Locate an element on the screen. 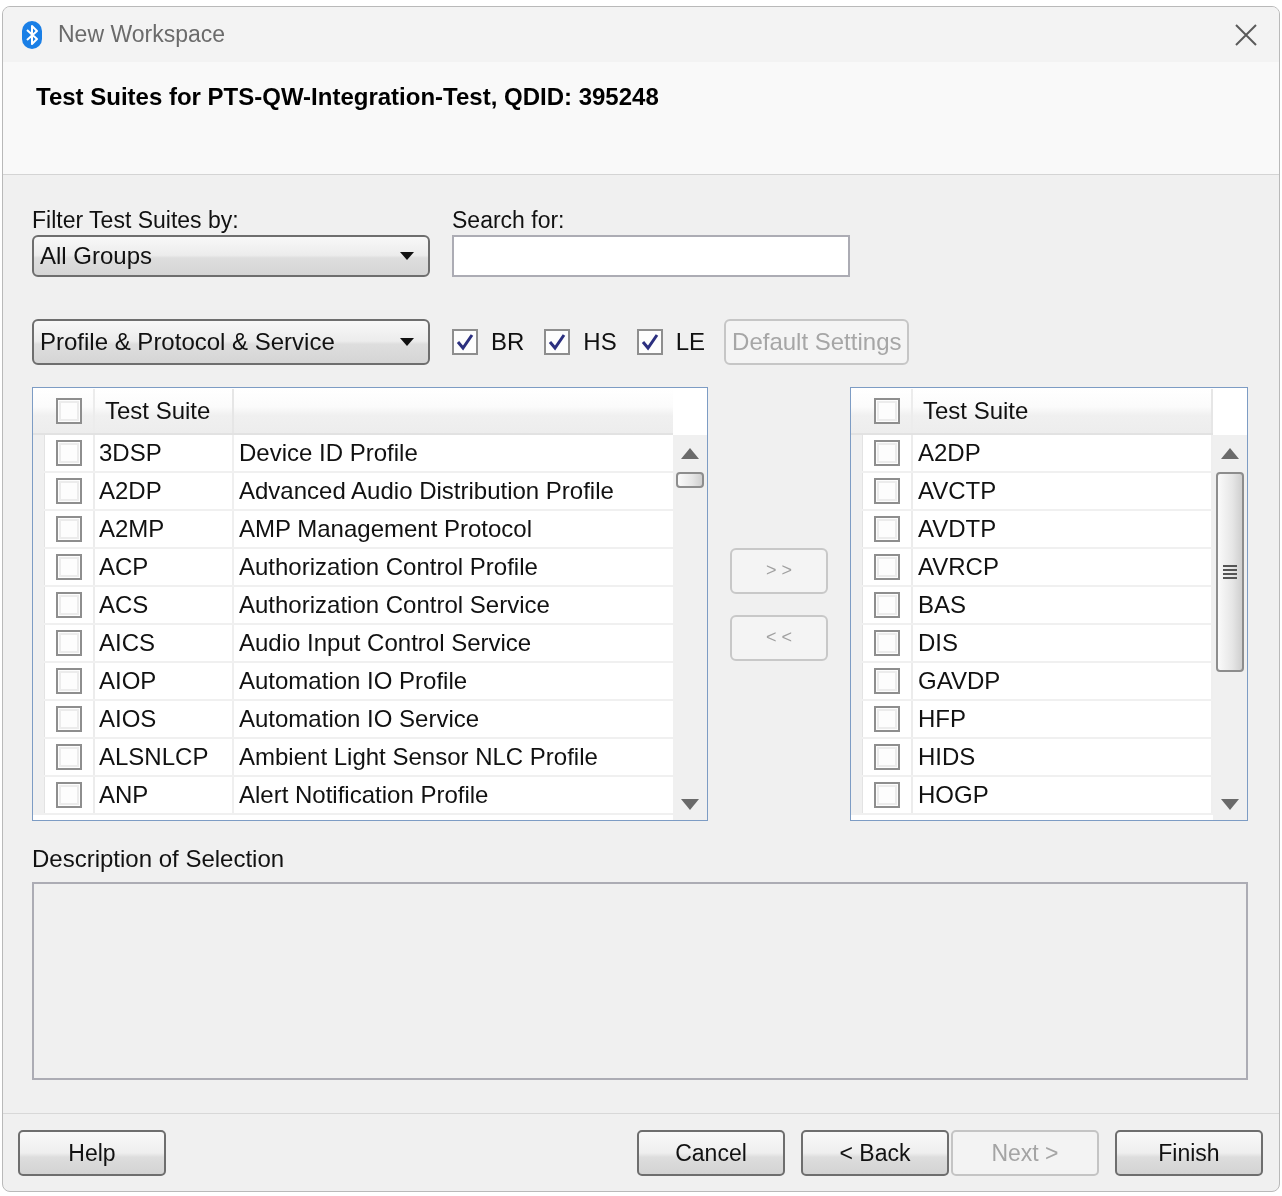  table-cell-text: AMP Management Protocol is located at coordinates (386, 529).